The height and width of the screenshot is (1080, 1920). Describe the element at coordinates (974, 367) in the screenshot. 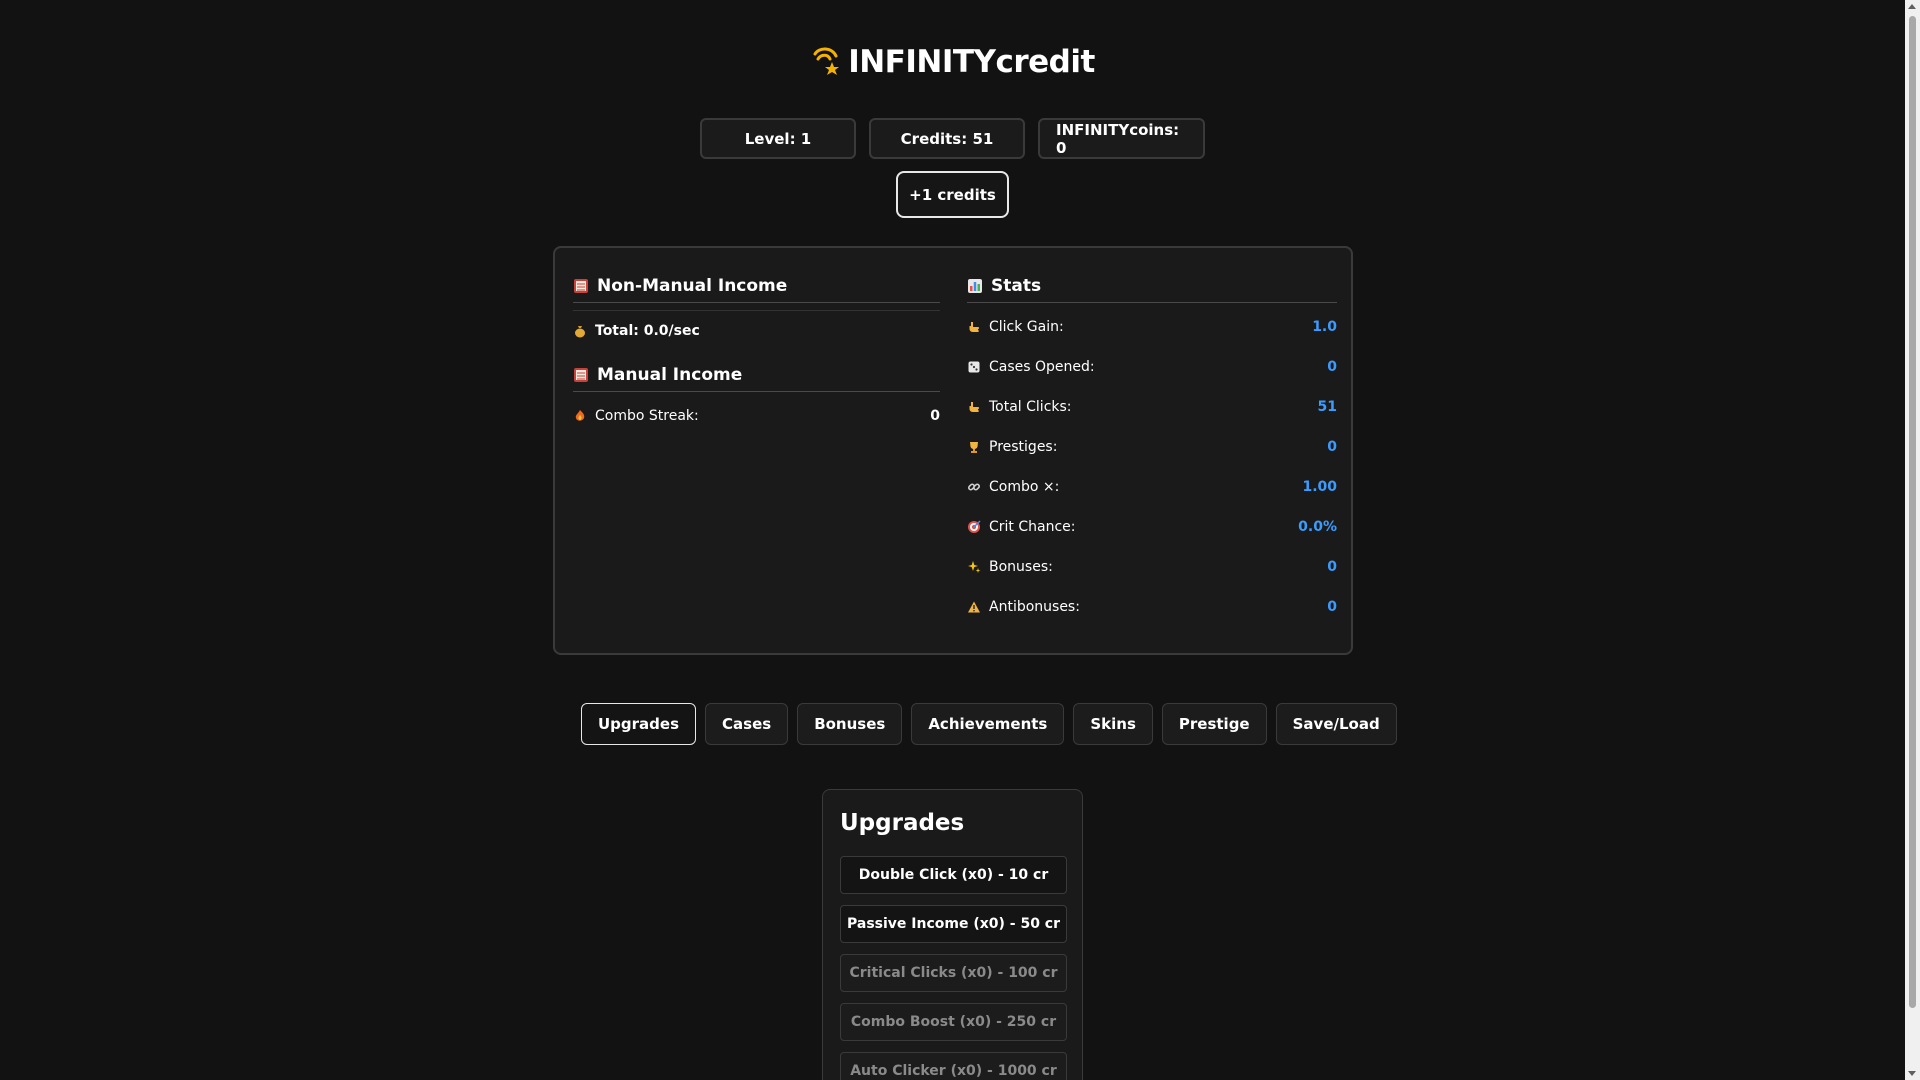

I see `dice-icon` at that location.